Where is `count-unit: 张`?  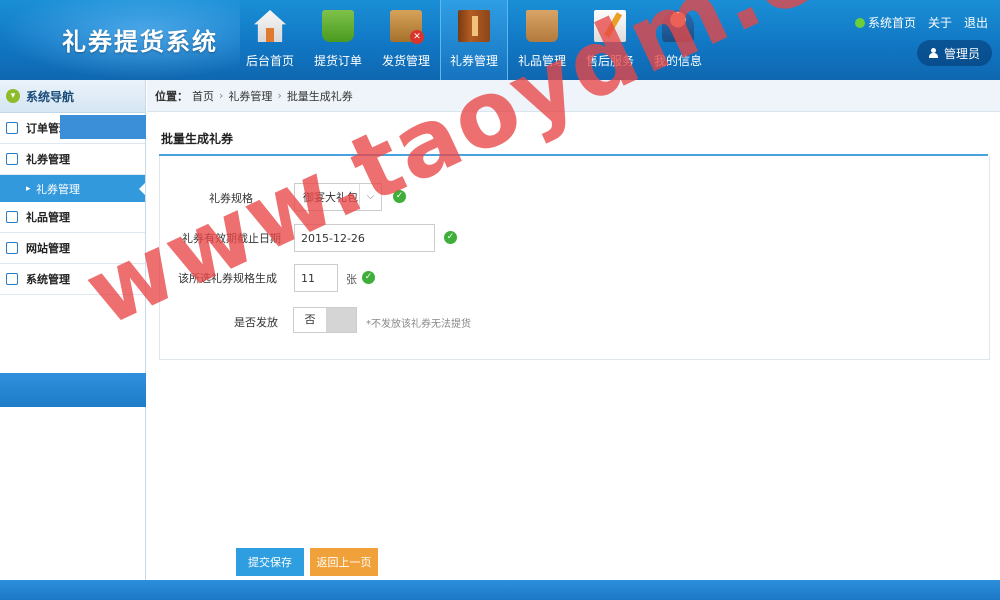
count-unit: 张 is located at coordinates (351, 279).